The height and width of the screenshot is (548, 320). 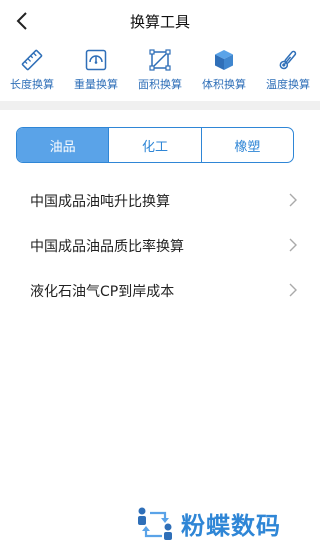 I want to click on tool-label: 面积换算, so click(x=160, y=84).